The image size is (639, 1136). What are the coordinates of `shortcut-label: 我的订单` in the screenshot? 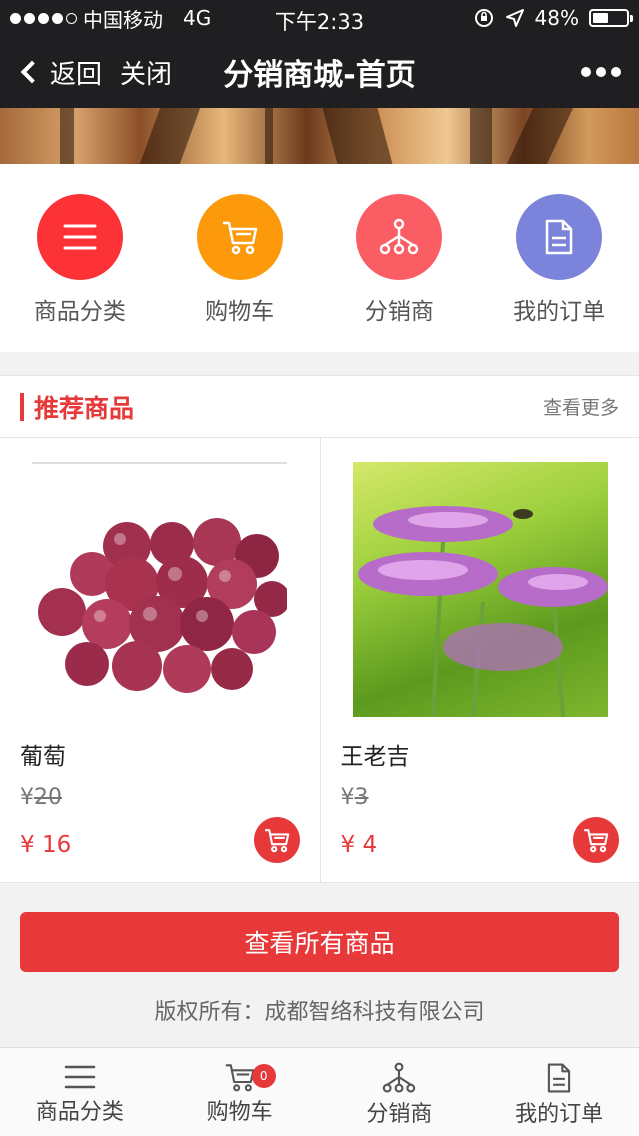 It's located at (559, 312).